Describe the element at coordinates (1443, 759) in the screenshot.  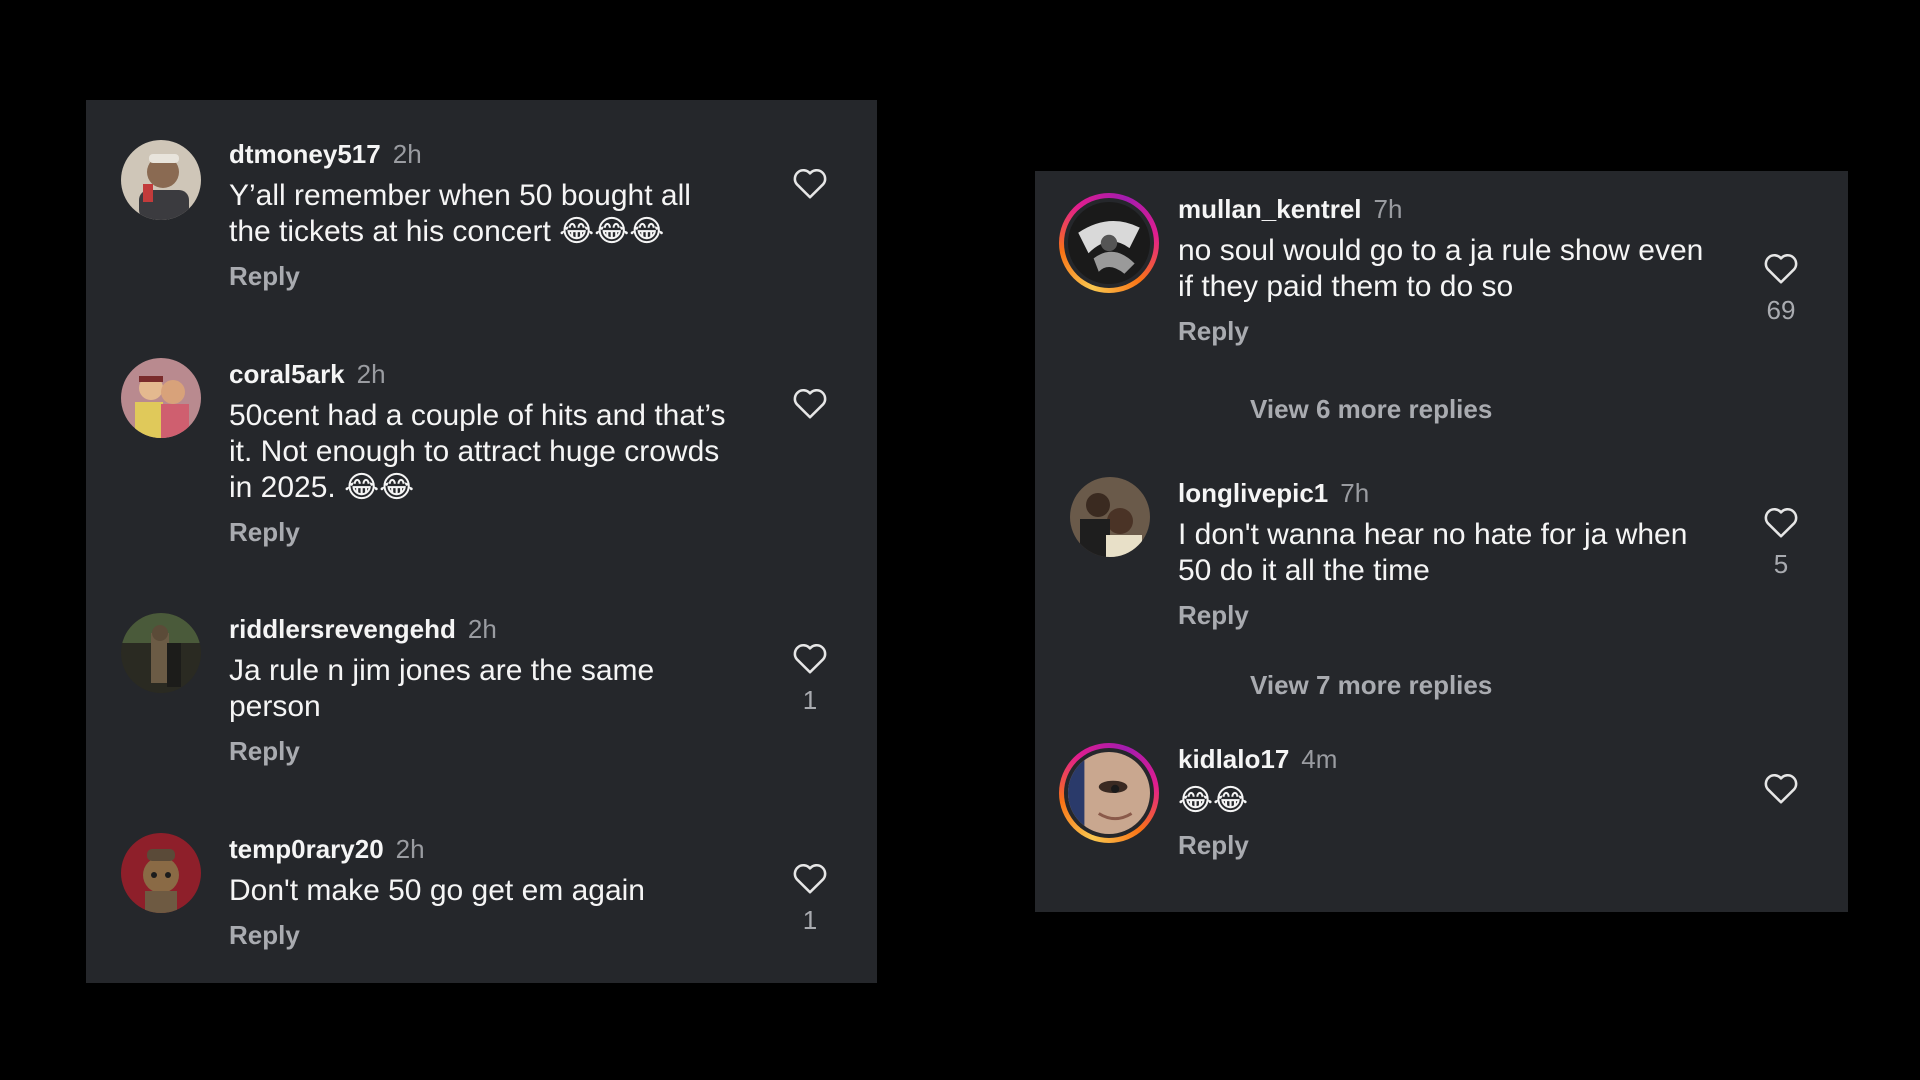
I see `comment-header: kidlalo17 4m` at that location.